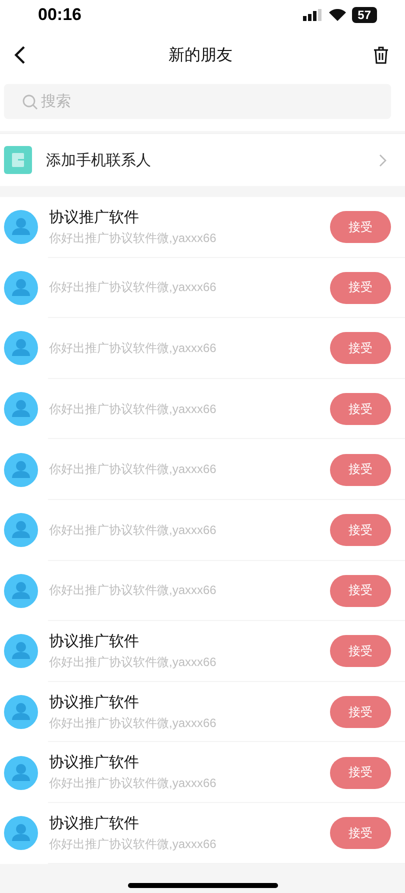 Image resolution: width=405 pixels, height=893 pixels. I want to click on battery-icon: 57, so click(364, 15).